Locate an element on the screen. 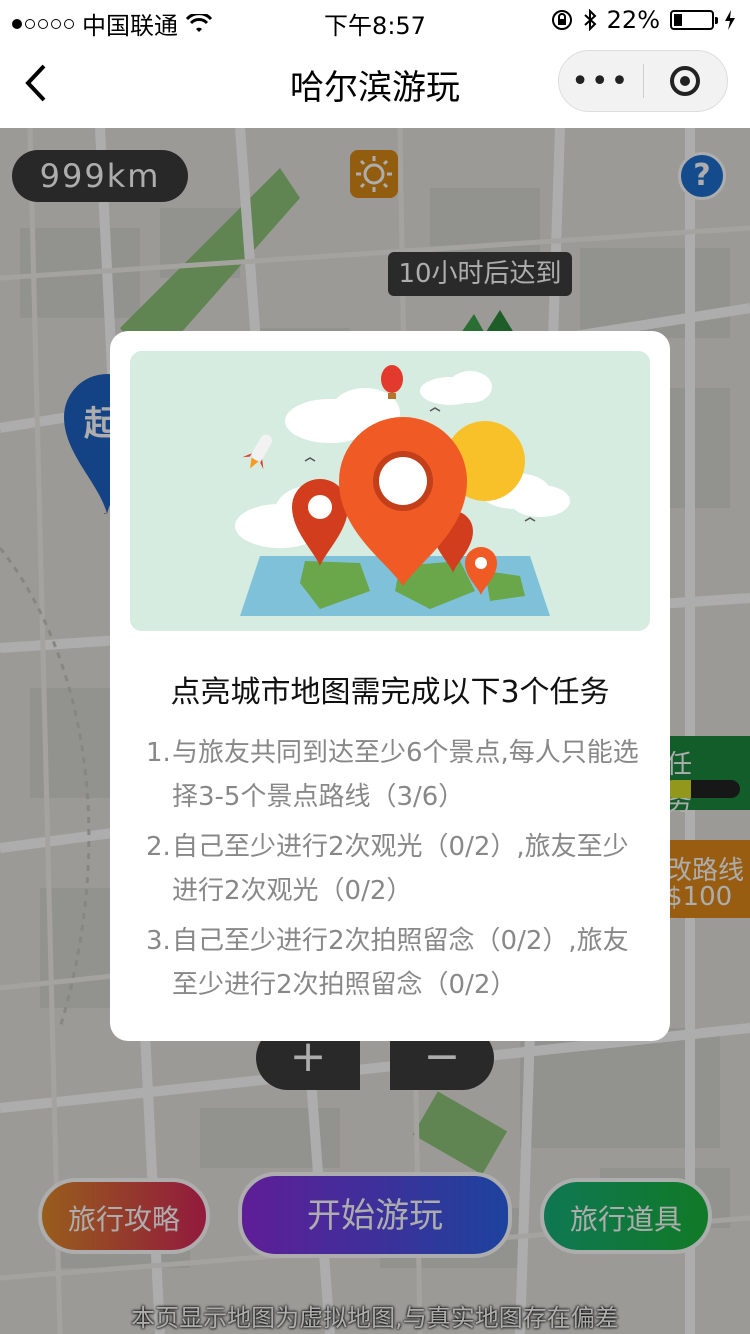 The width and height of the screenshot is (750, 1334). list-item: 3. 自己至少进行2次拍照留念（0/2）,旅友至少进行2次拍照留念（0/2） is located at coordinates (396, 963).